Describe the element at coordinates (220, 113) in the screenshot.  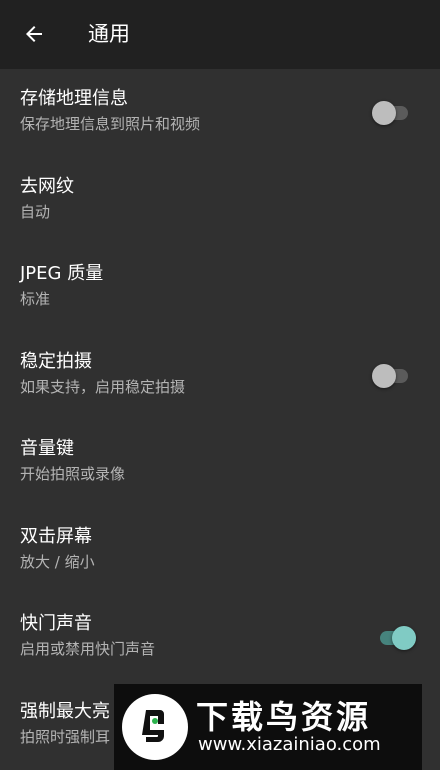
I see `setting-store-location: 存储地理信息 保存地理信息到照片和视频` at that location.